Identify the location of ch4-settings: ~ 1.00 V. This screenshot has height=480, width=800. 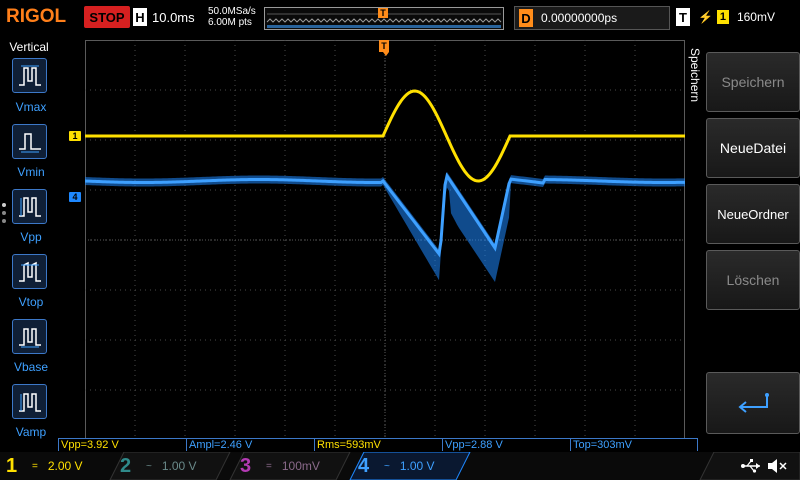
(409, 466).